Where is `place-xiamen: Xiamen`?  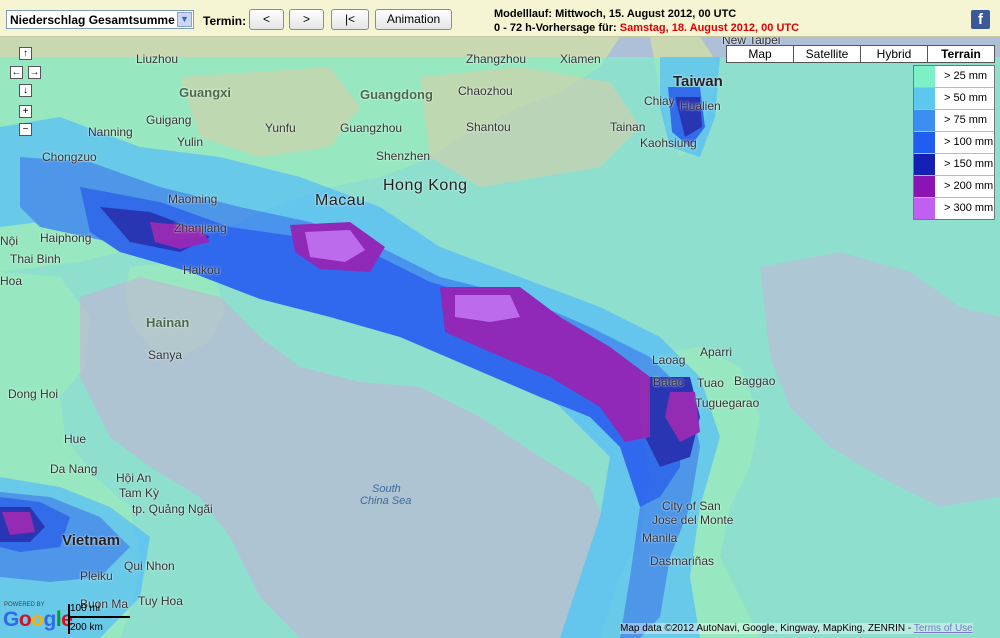 place-xiamen: Xiamen is located at coordinates (580, 59).